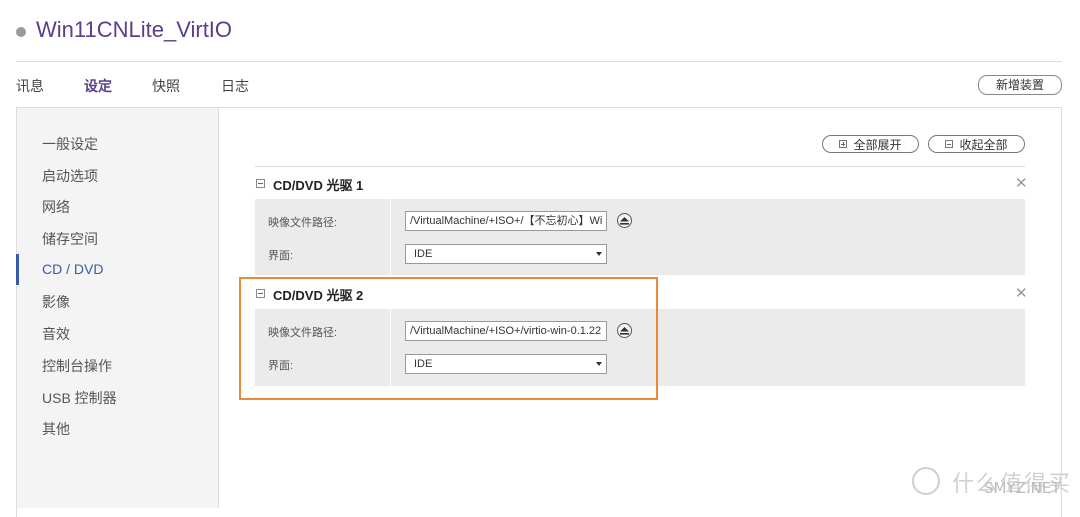  What do you see at coordinates (260, 183) in the screenshot?
I see `drive-1-collapse-toggle` at bounding box center [260, 183].